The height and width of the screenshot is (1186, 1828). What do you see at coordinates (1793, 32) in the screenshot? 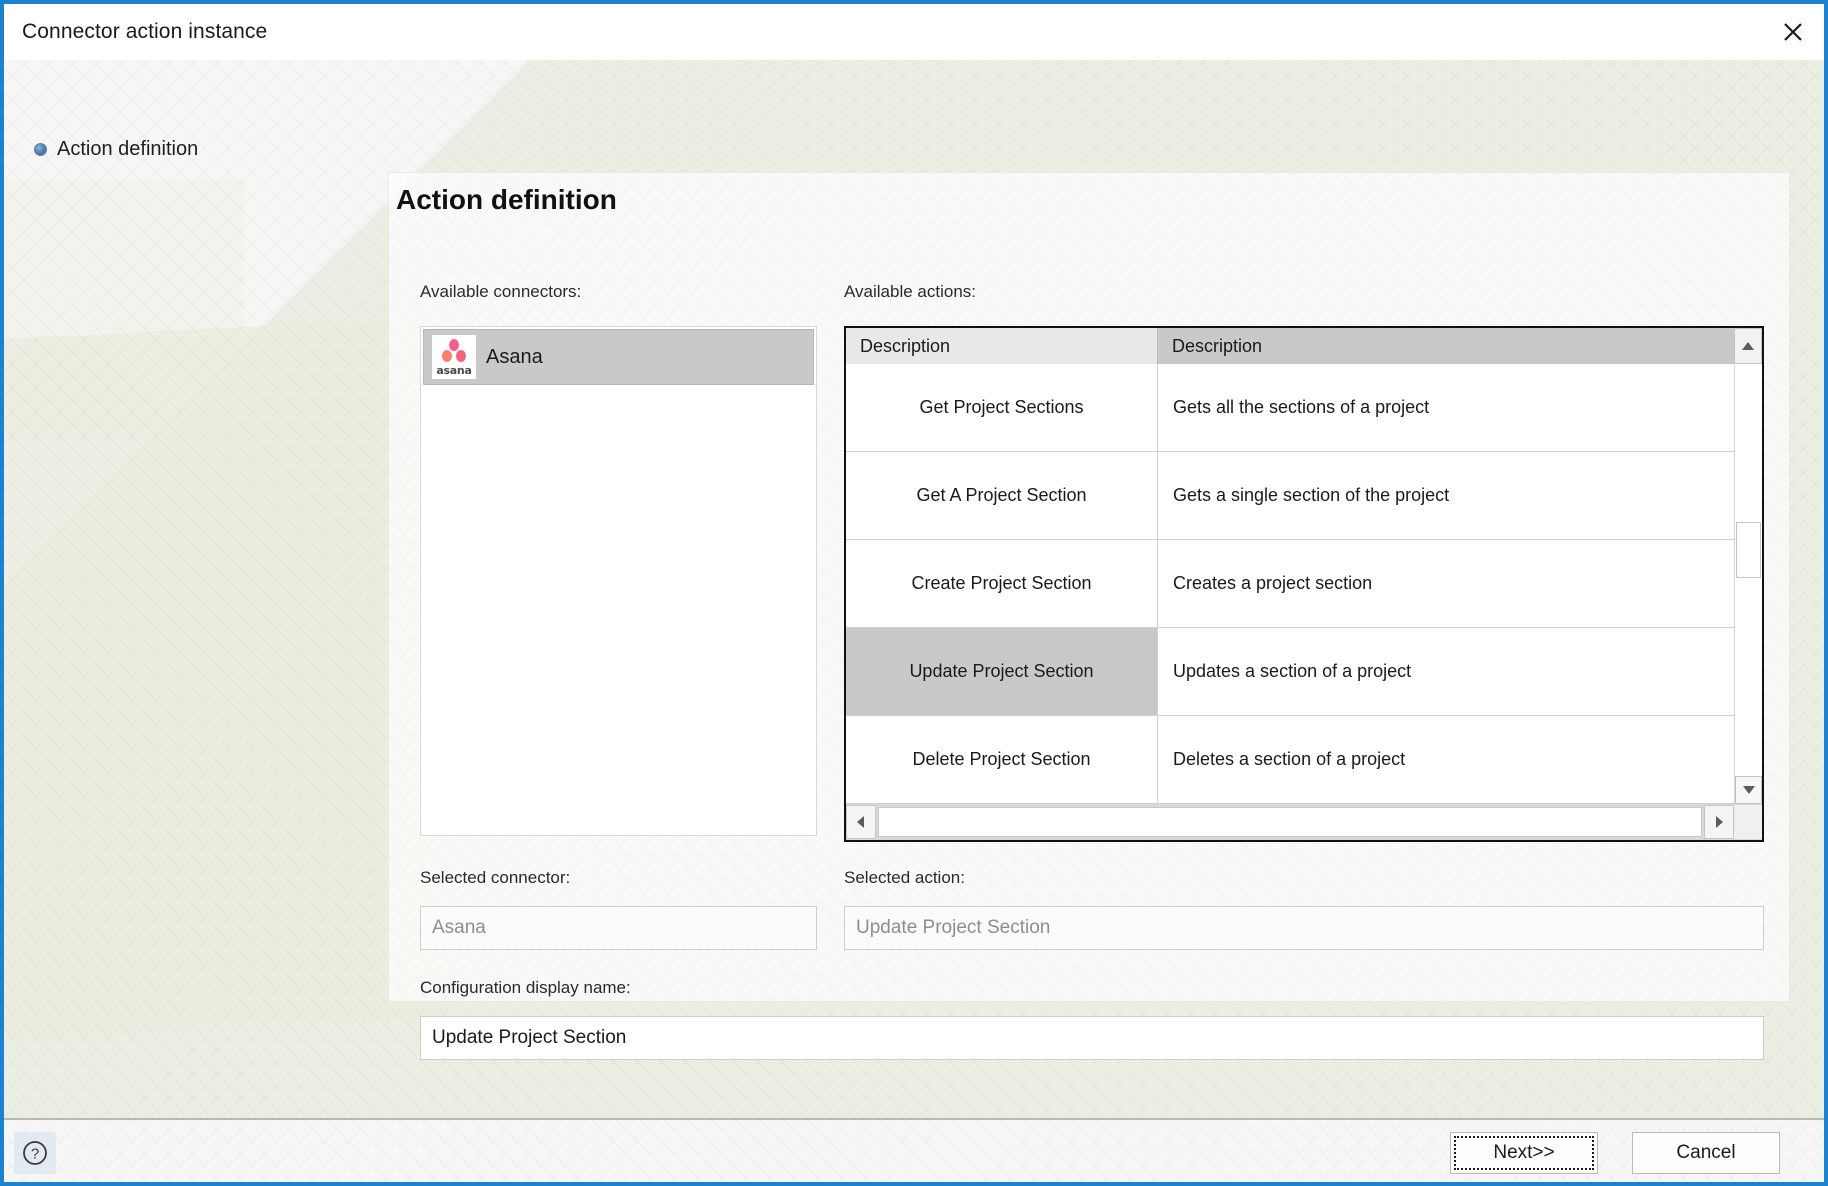
I see `close-icon` at bounding box center [1793, 32].